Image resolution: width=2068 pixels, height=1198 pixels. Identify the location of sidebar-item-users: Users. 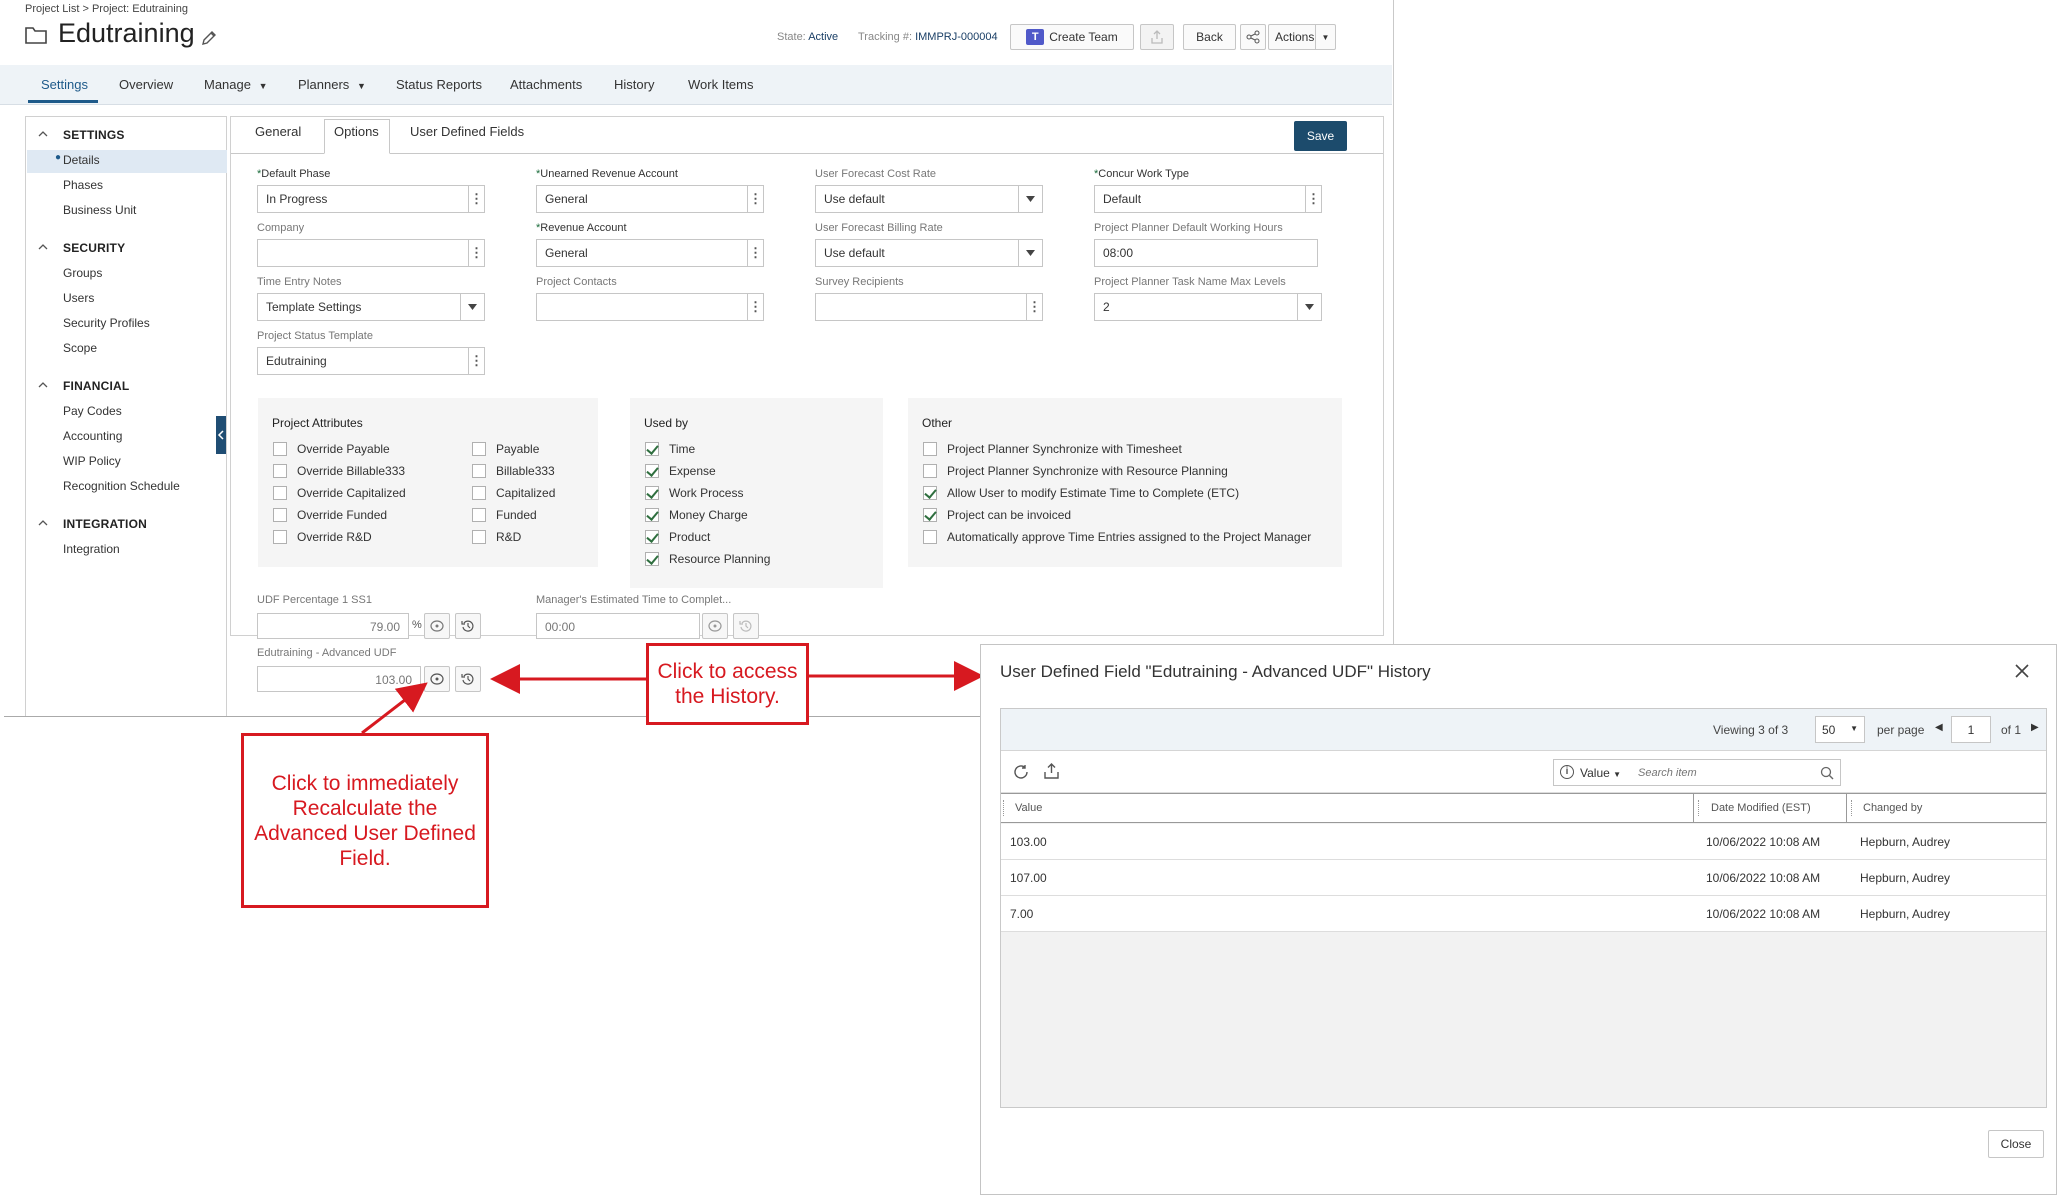
(78, 298).